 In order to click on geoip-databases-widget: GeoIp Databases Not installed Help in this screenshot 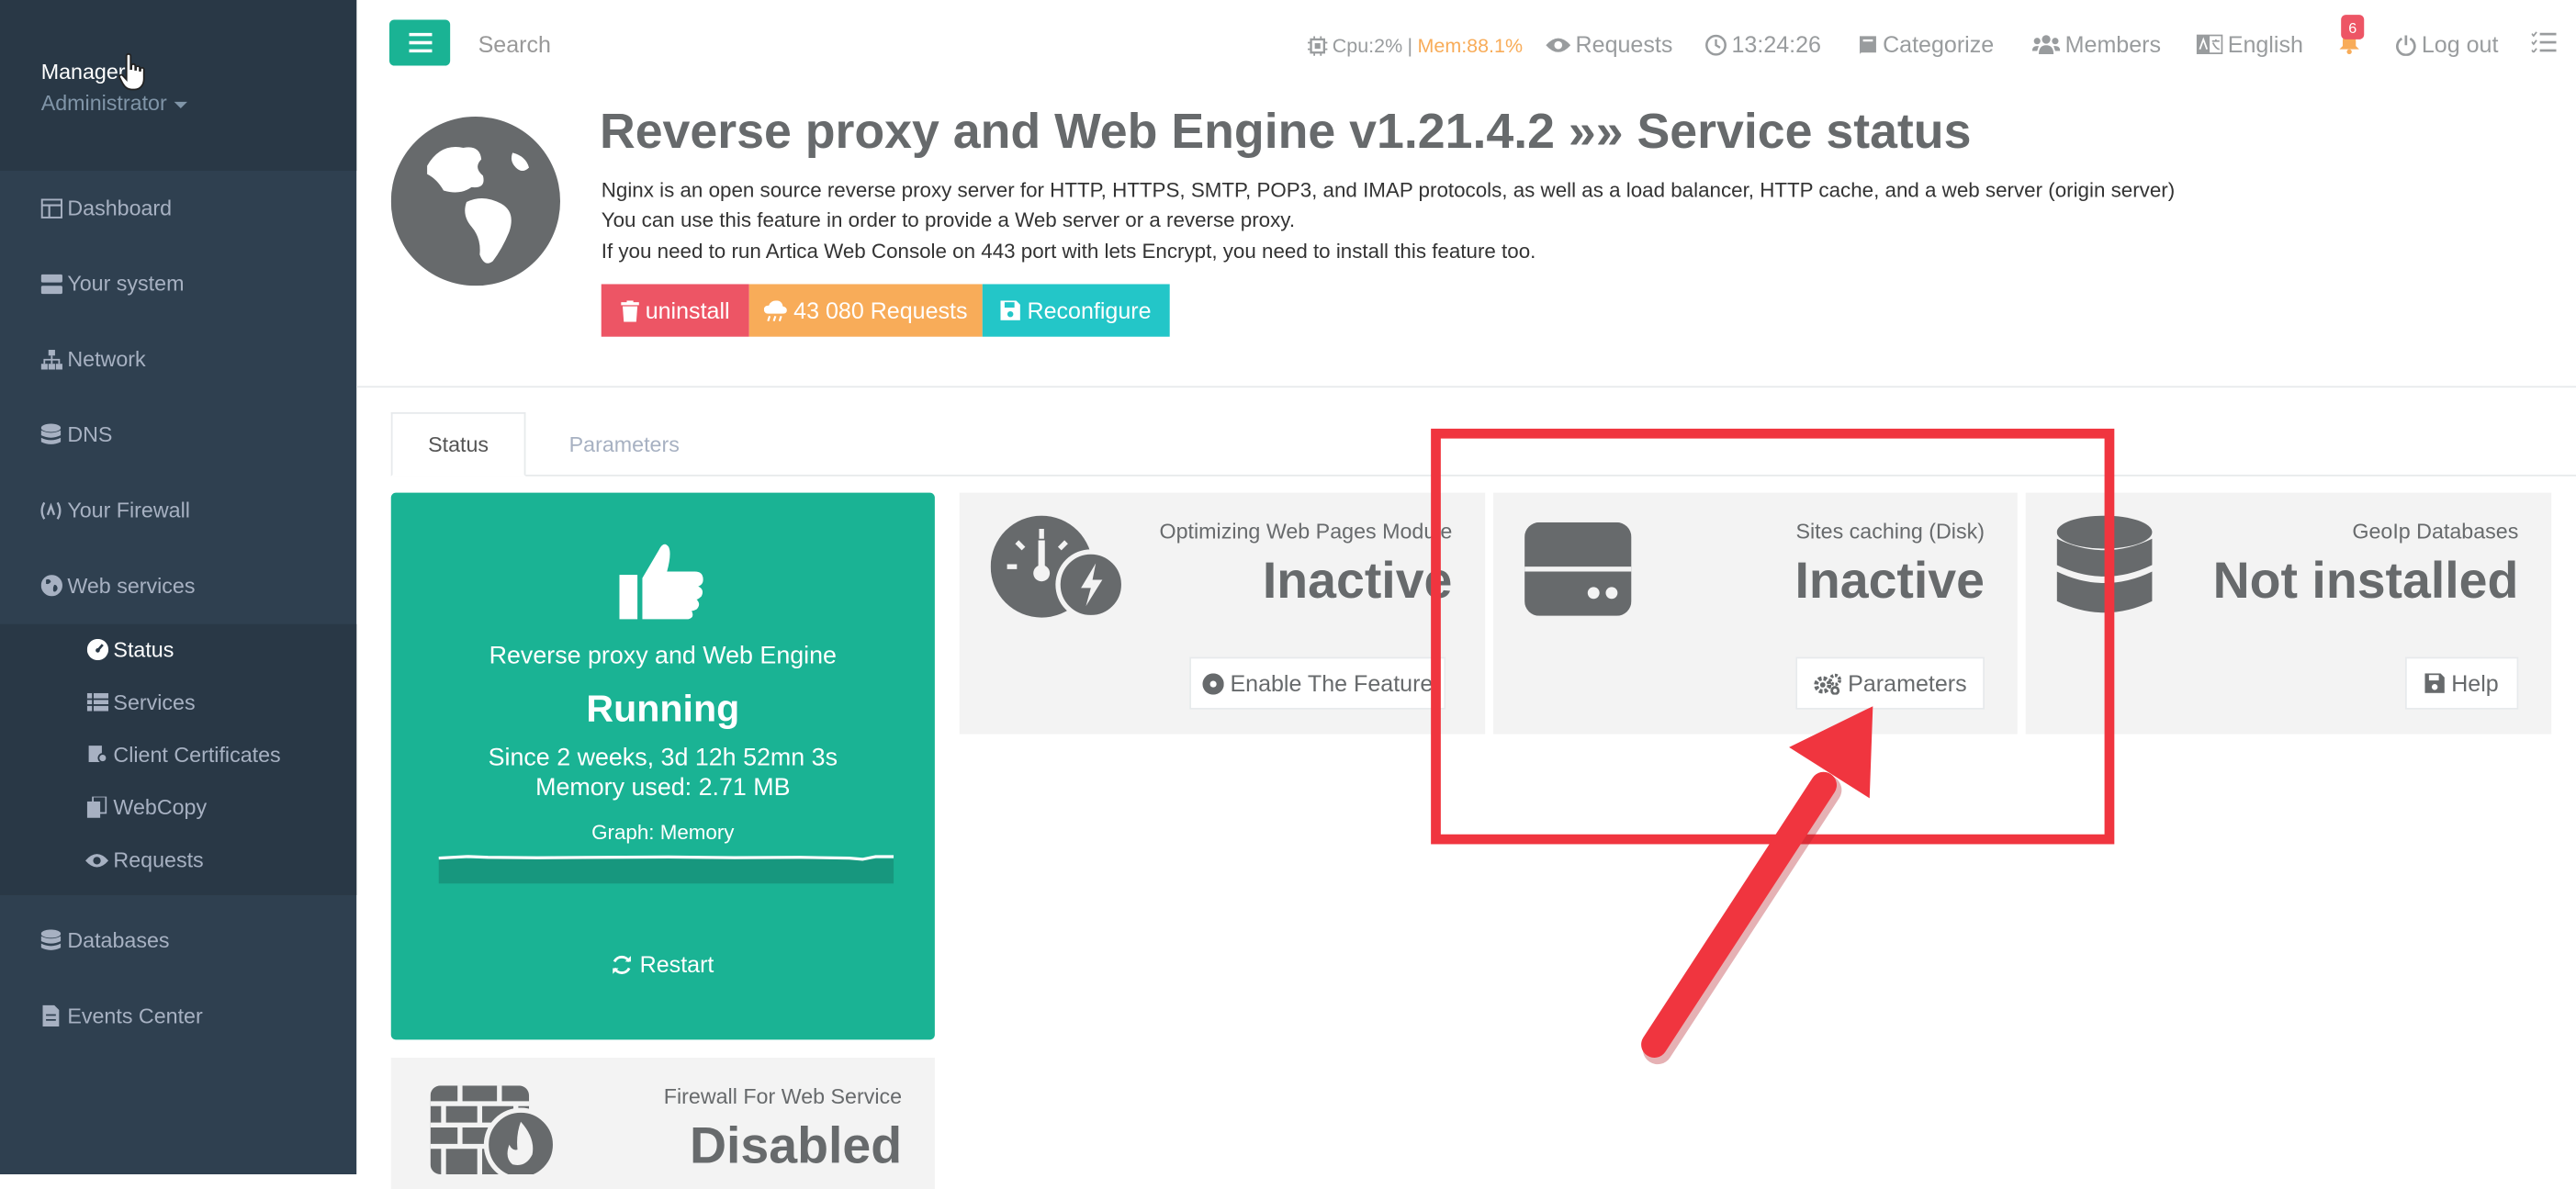, I will do `click(2288, 613)`.